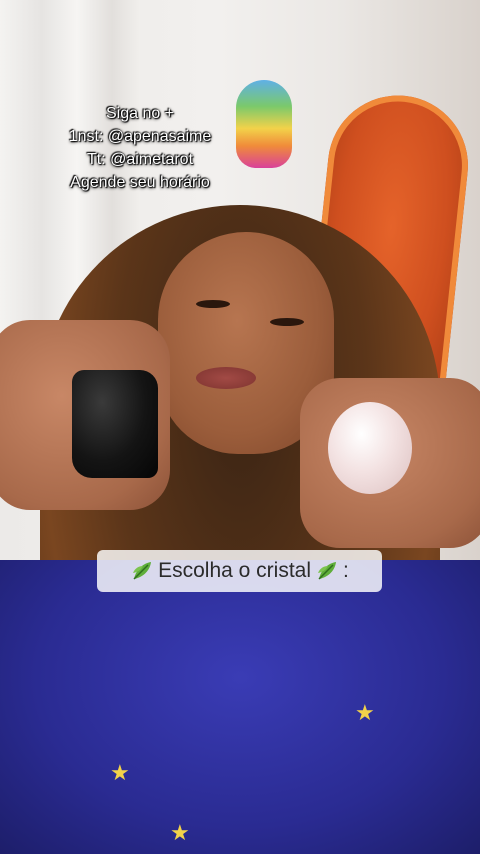 The image size is (480, 854). Describe the element at coordinates (287, 322) in the screenshot. I see `right-eye` at that location.